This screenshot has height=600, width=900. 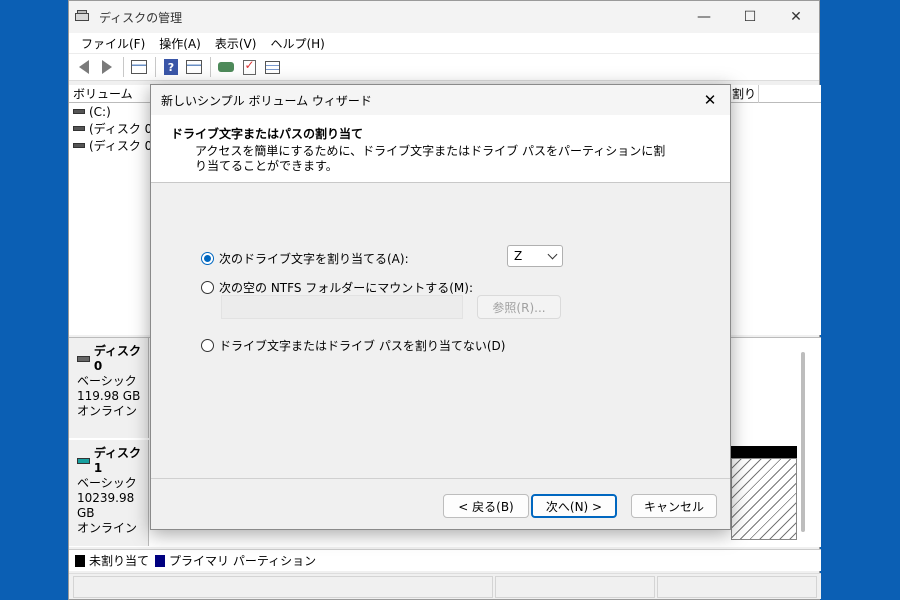 I want to click on list-button, so click(x=272, y=67).